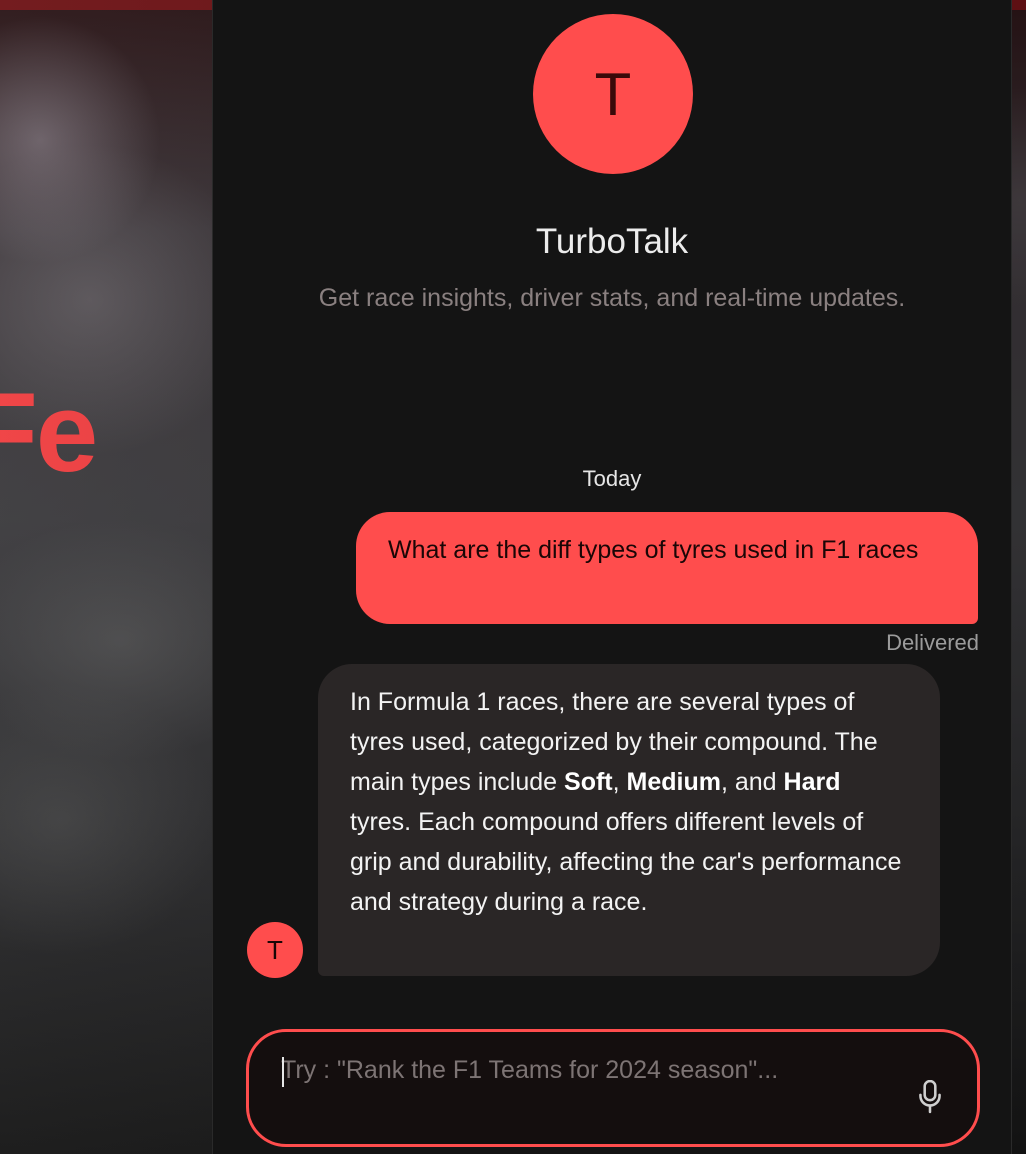  I want to click on bot-avatar-letter: T, so click(613, 94).